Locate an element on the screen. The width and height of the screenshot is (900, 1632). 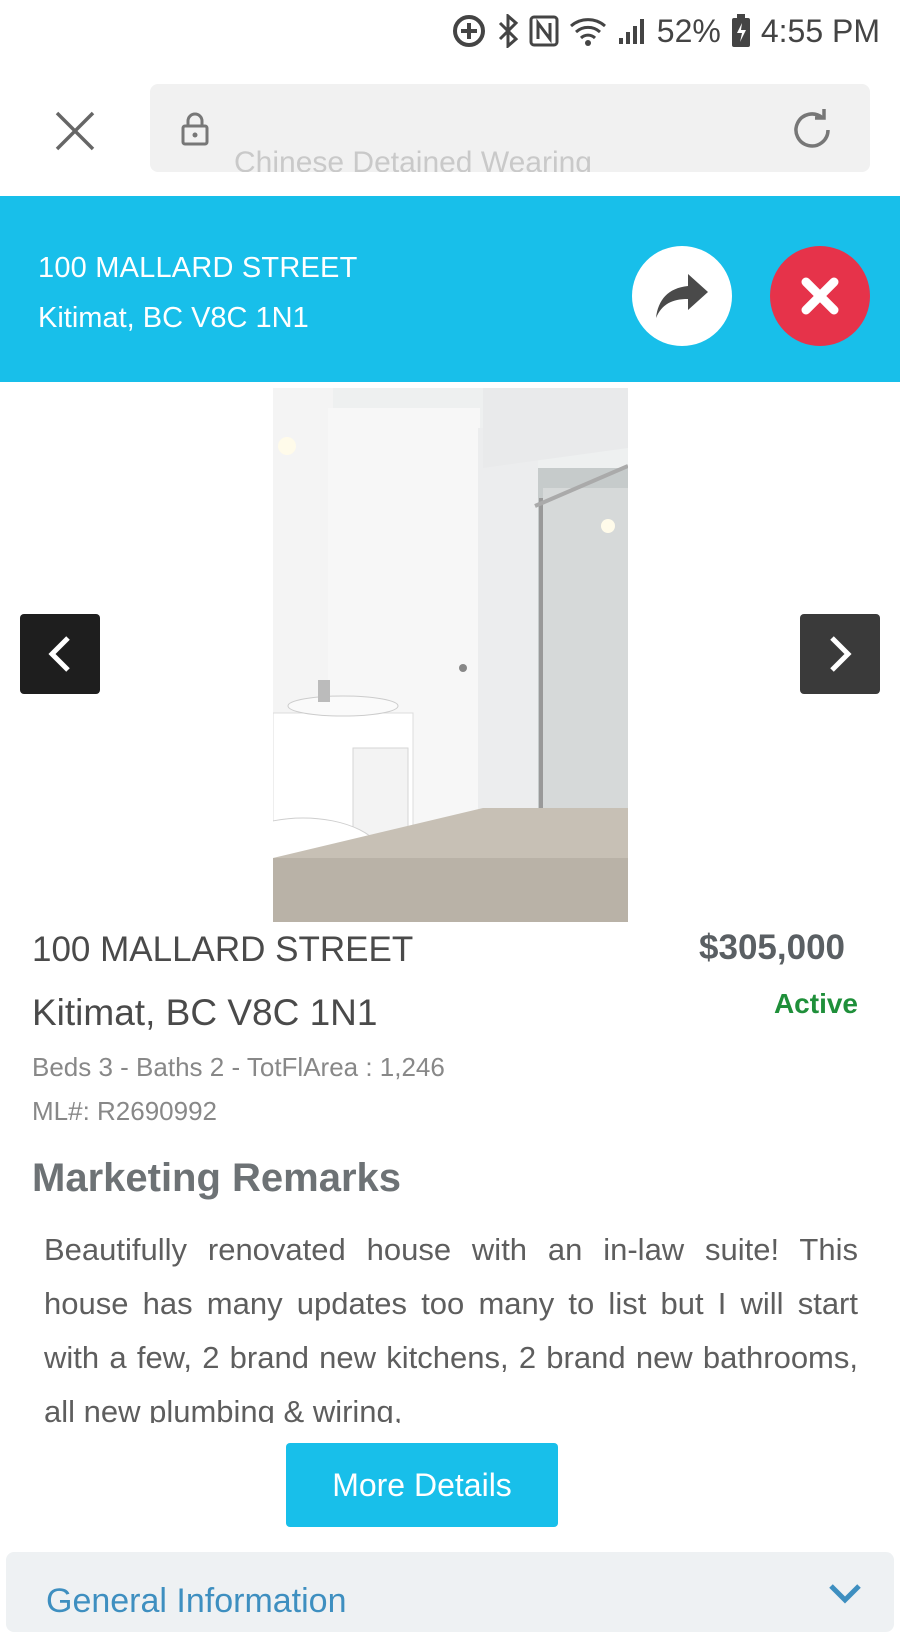
listing-header: 100 MALLARD STREET Kitimat, BC V8C 1N1 is located at coordinates (450, 289).